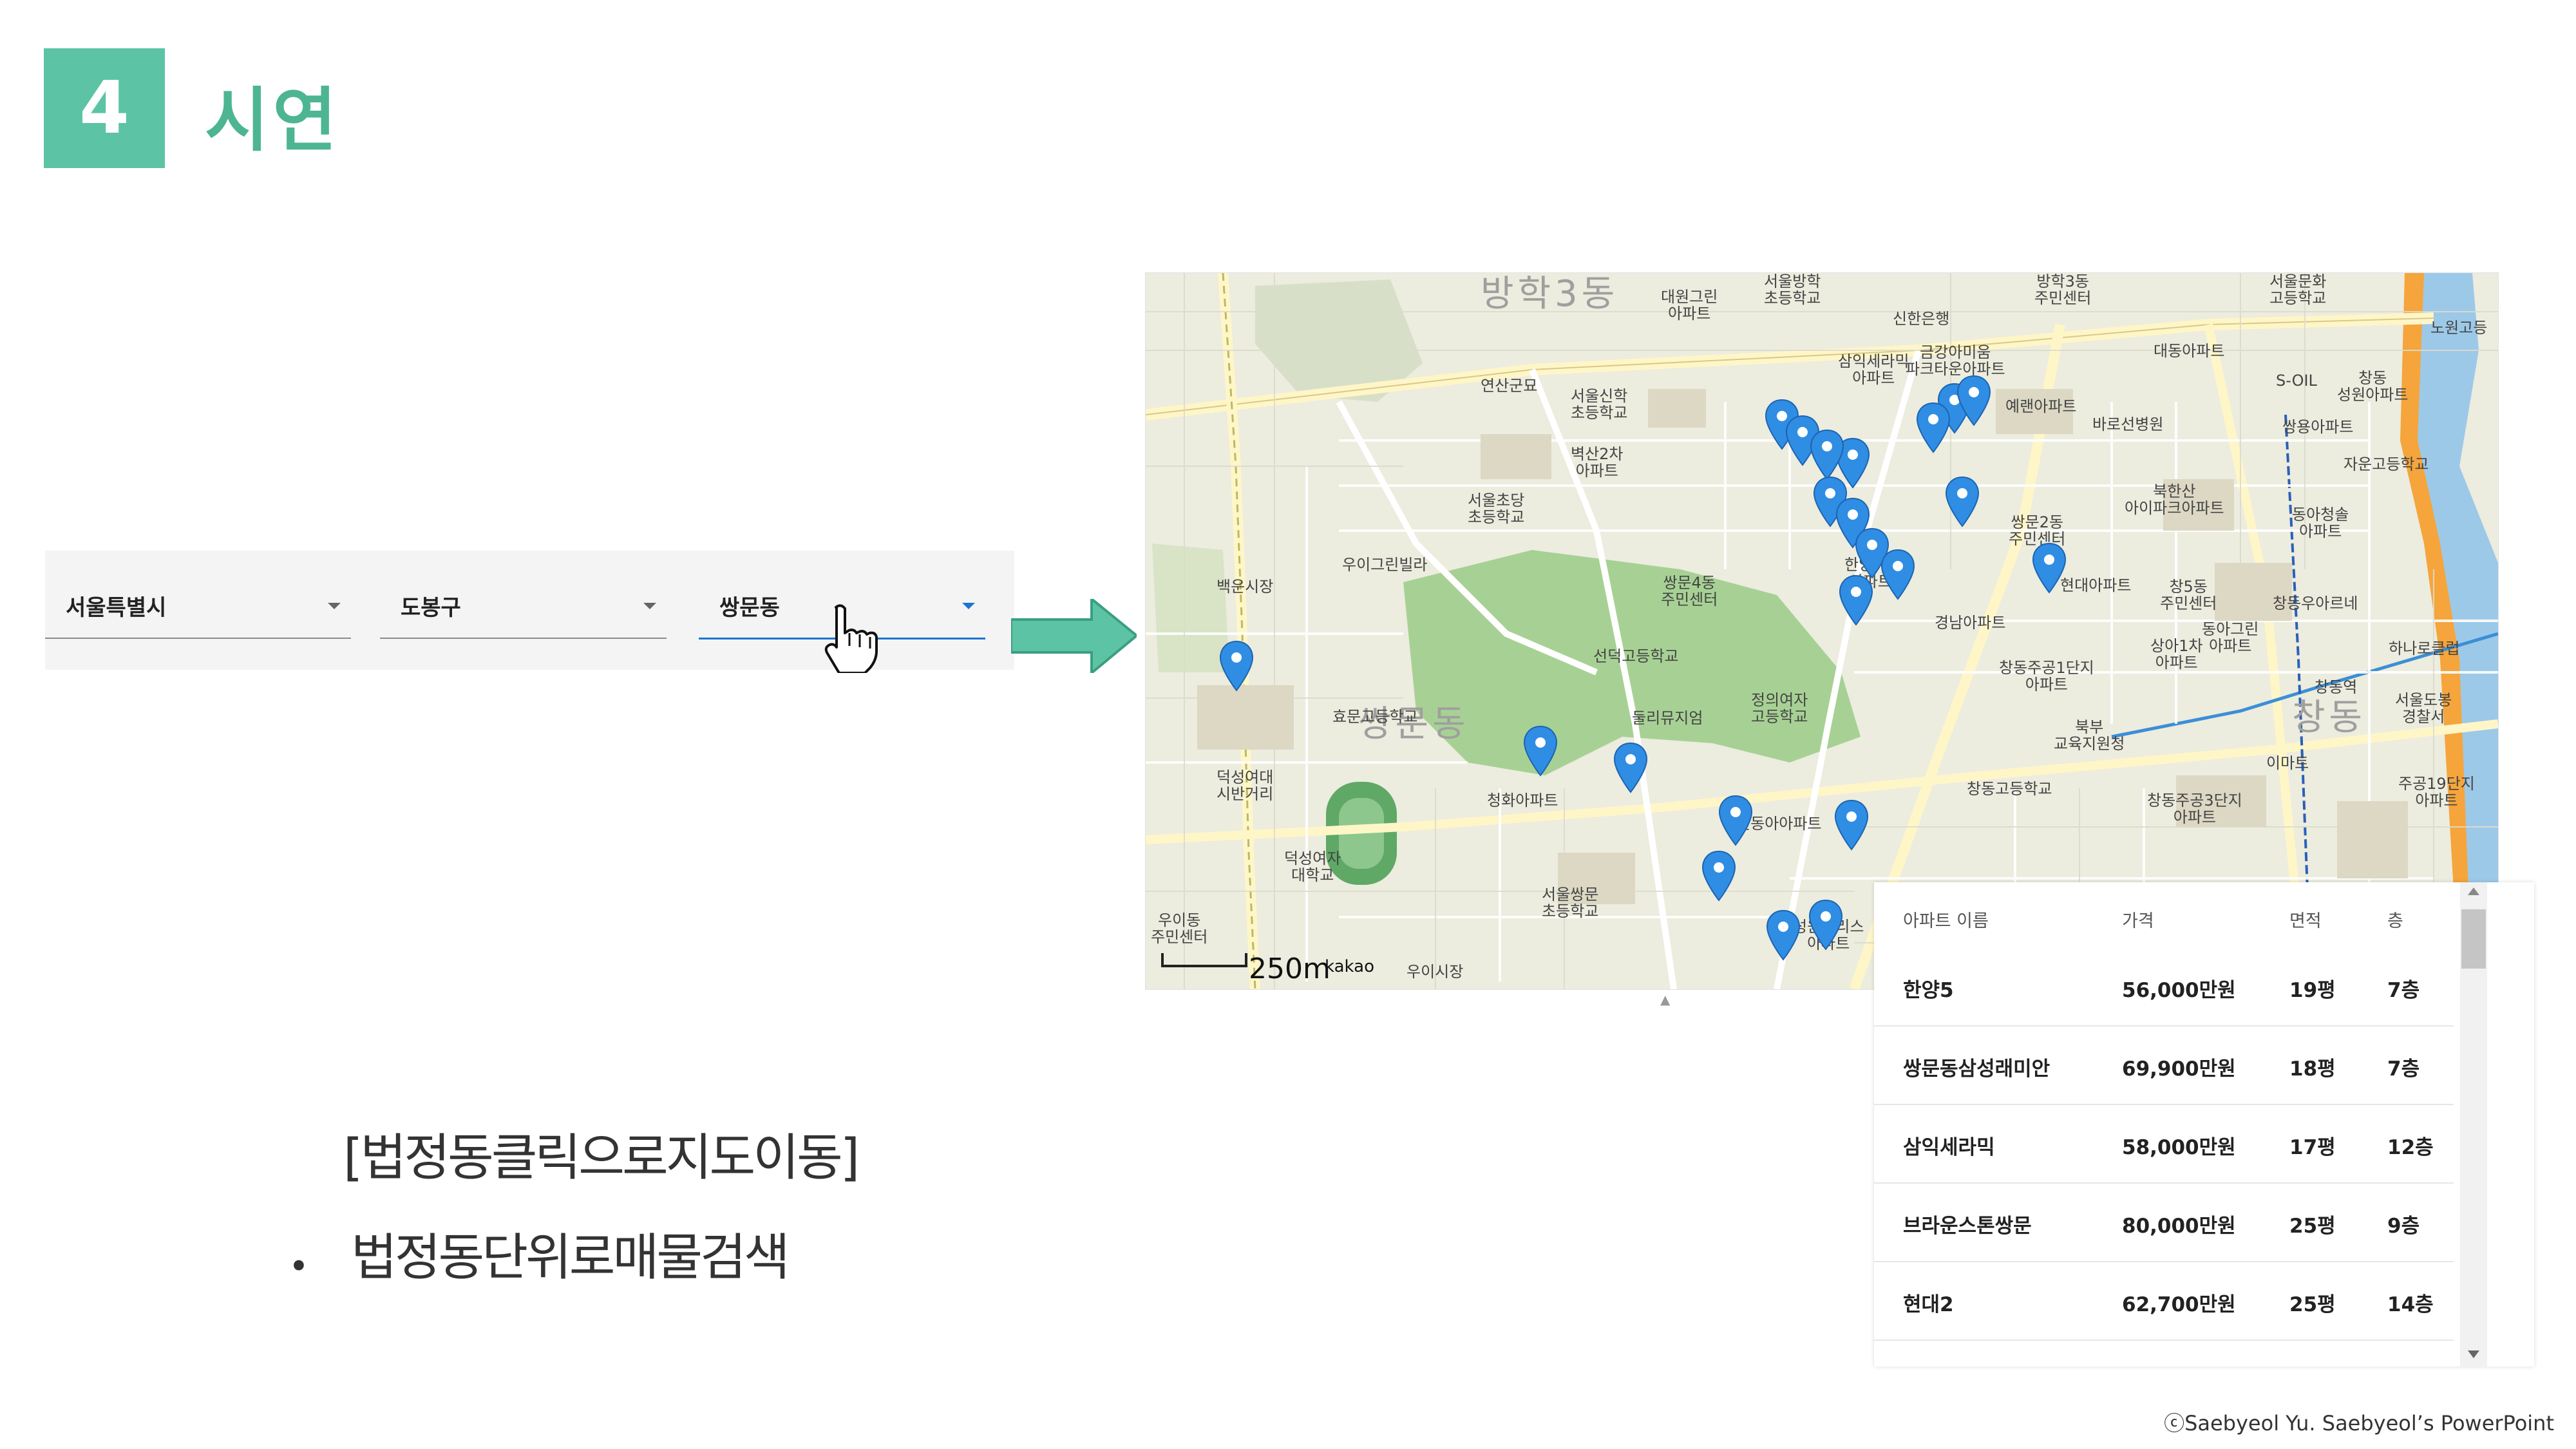 This screenshot has height=1449, width=2576. Describe the element at coordinates (2373, 386) in the screenshot. I see `map-poi-label: 창동 성원아파트` at that location.